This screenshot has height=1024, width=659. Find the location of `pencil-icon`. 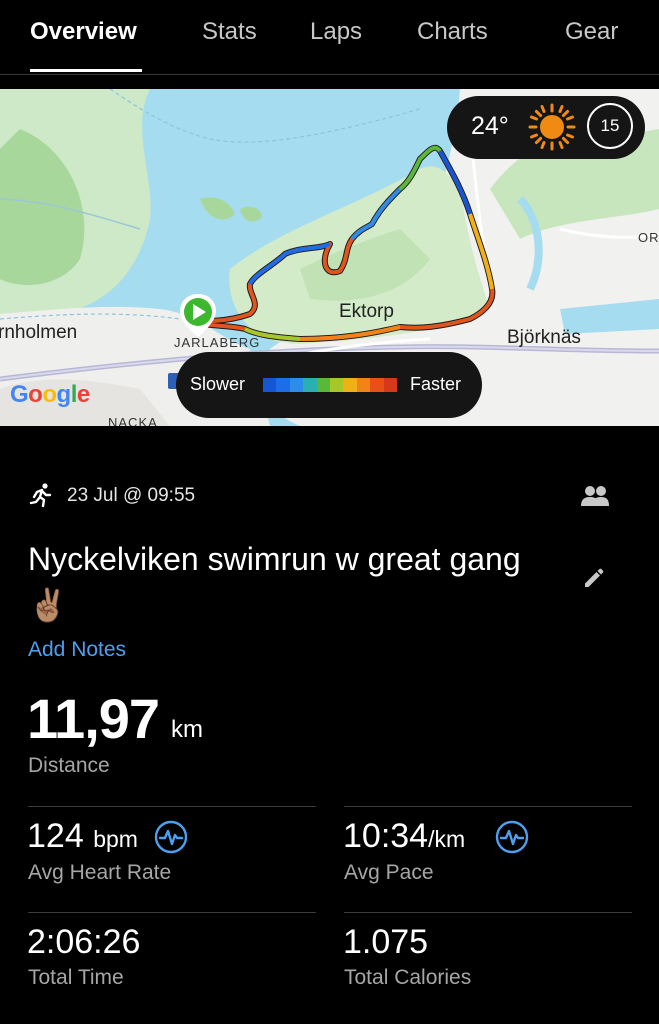

pencil-icon is located at coordinates (594, 578).